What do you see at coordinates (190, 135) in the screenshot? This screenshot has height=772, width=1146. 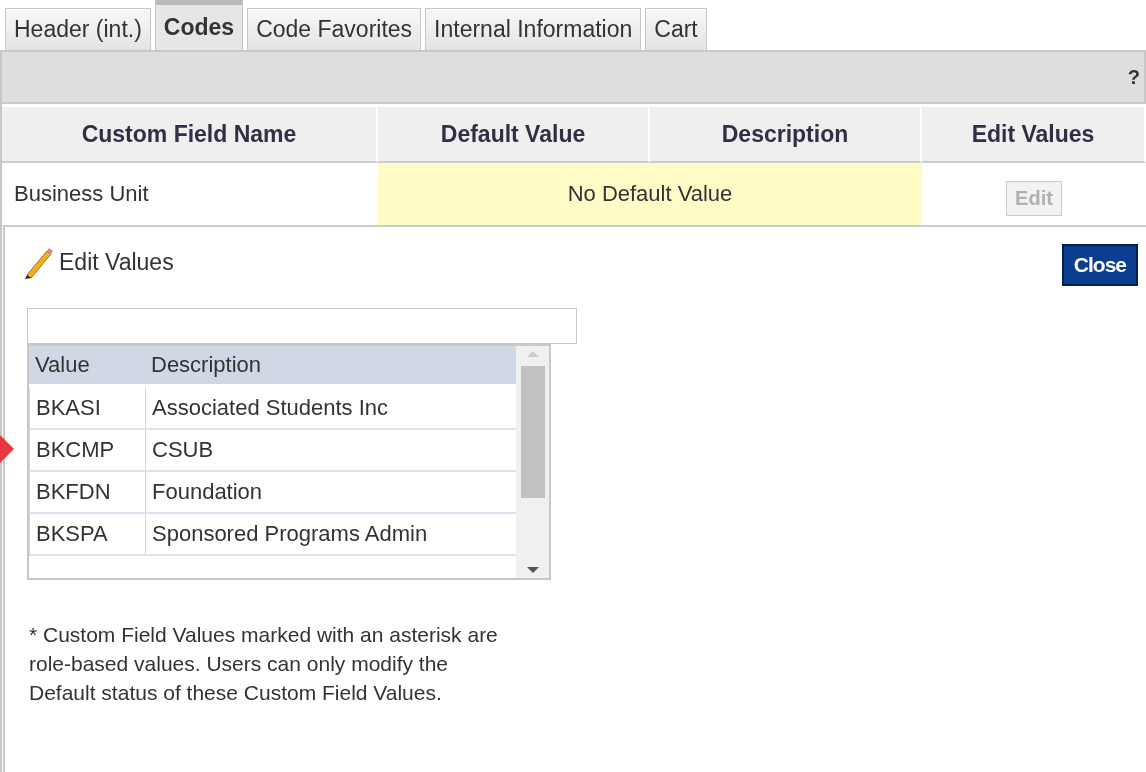 I see `column-header: Custom Field Name` at bounding box center [190, 135].